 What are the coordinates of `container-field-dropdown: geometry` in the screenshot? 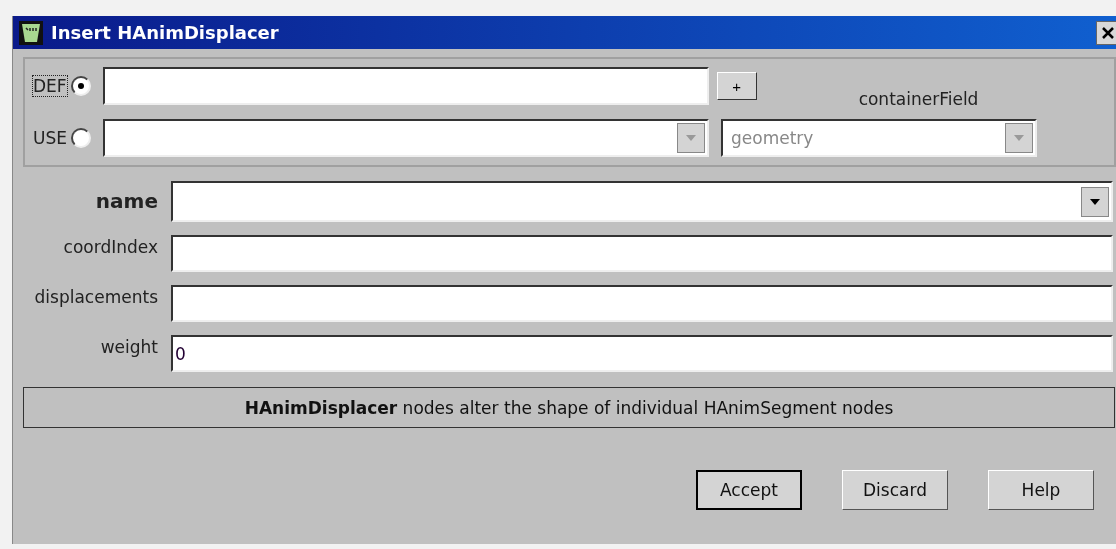 It's located at (879, 138).